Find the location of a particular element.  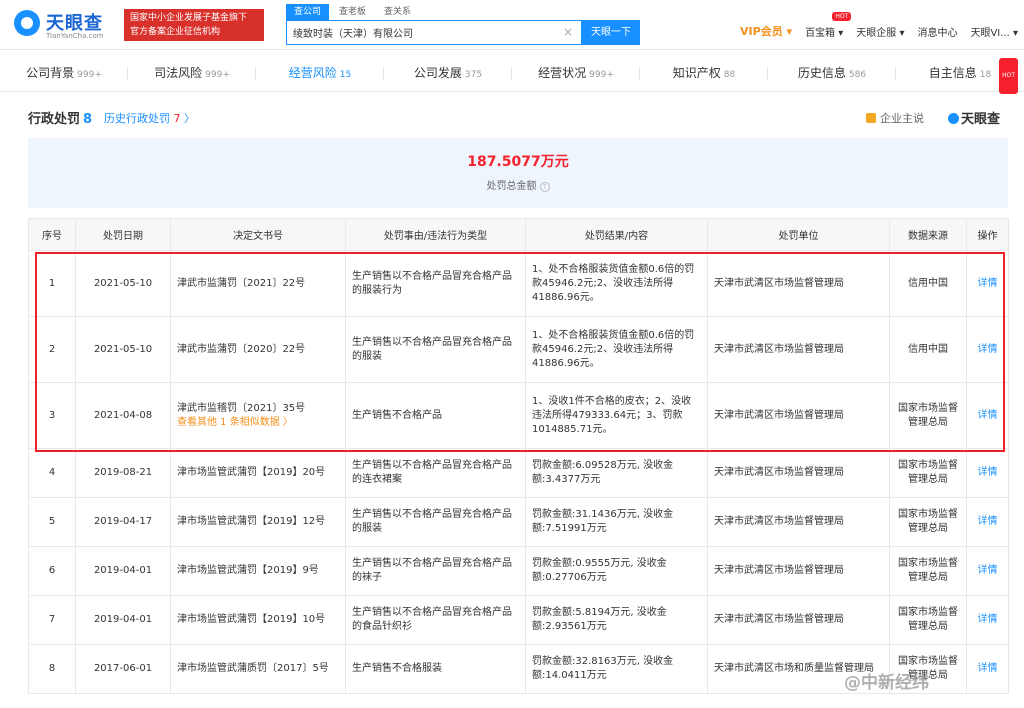

tab-count: 375 is located at coordinates (473, 75).